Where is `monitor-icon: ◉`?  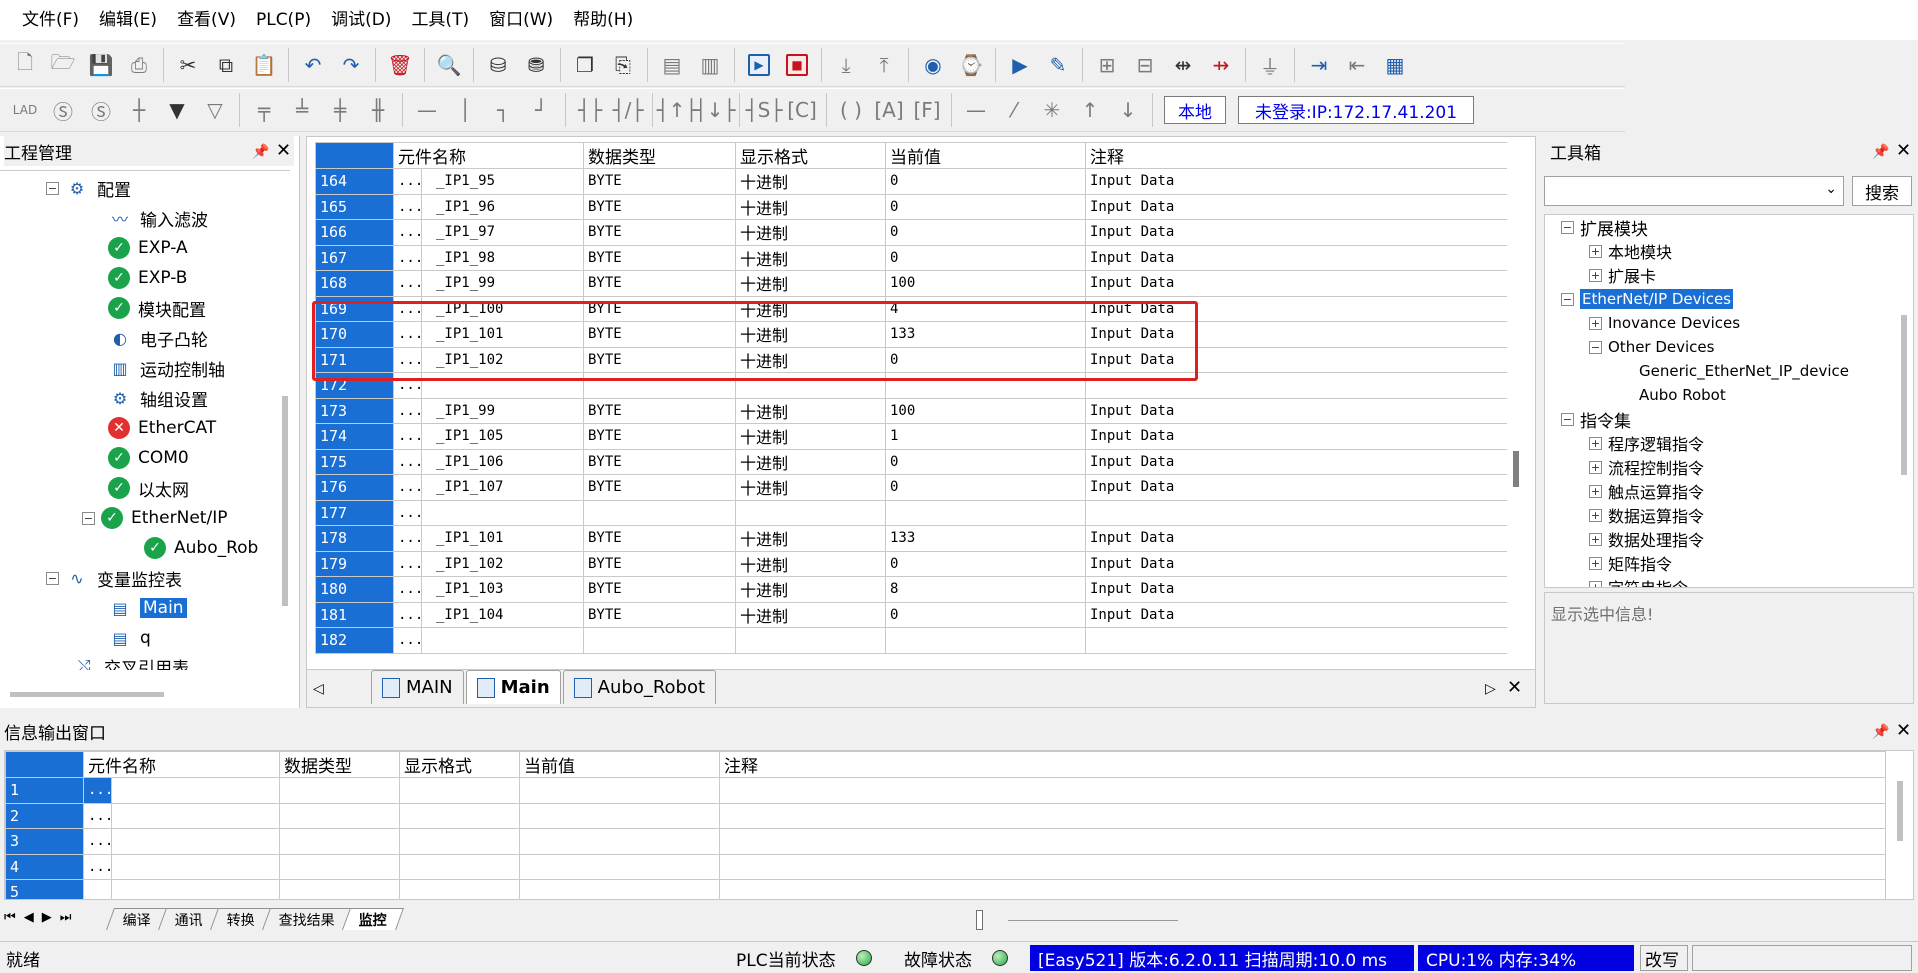 monitor-icon: ◉ is located at coordinates (933, 65).